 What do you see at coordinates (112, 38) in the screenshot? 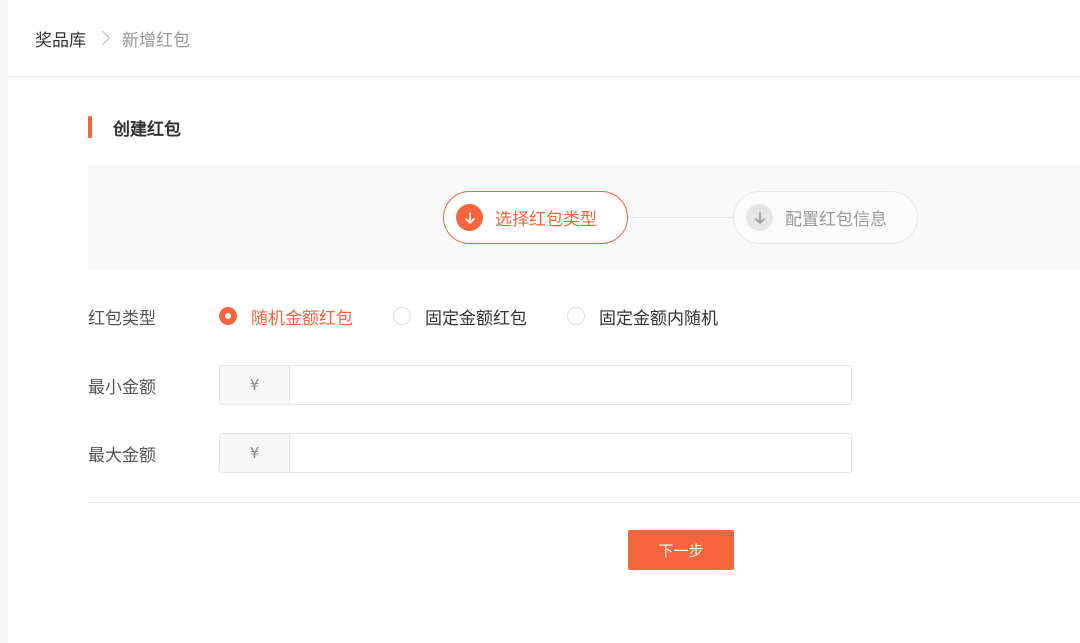
I see `breadcrumb: 奖品库 新增红包` at bounding box center [112, 38].